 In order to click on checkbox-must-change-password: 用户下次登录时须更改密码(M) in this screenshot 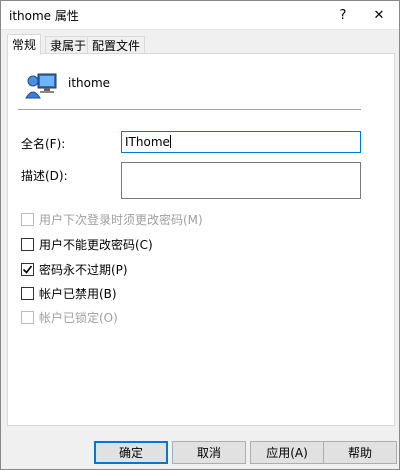, I will do `click(112, 219)`.